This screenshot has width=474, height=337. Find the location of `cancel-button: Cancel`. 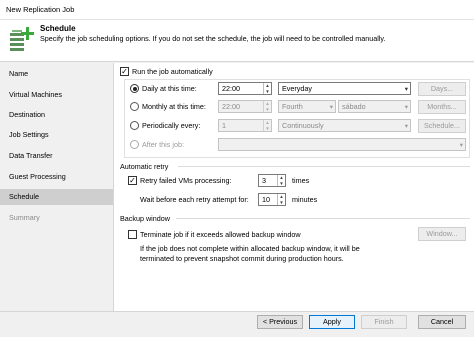

cancel-button: Cancel is located at coordinates (442, 322).